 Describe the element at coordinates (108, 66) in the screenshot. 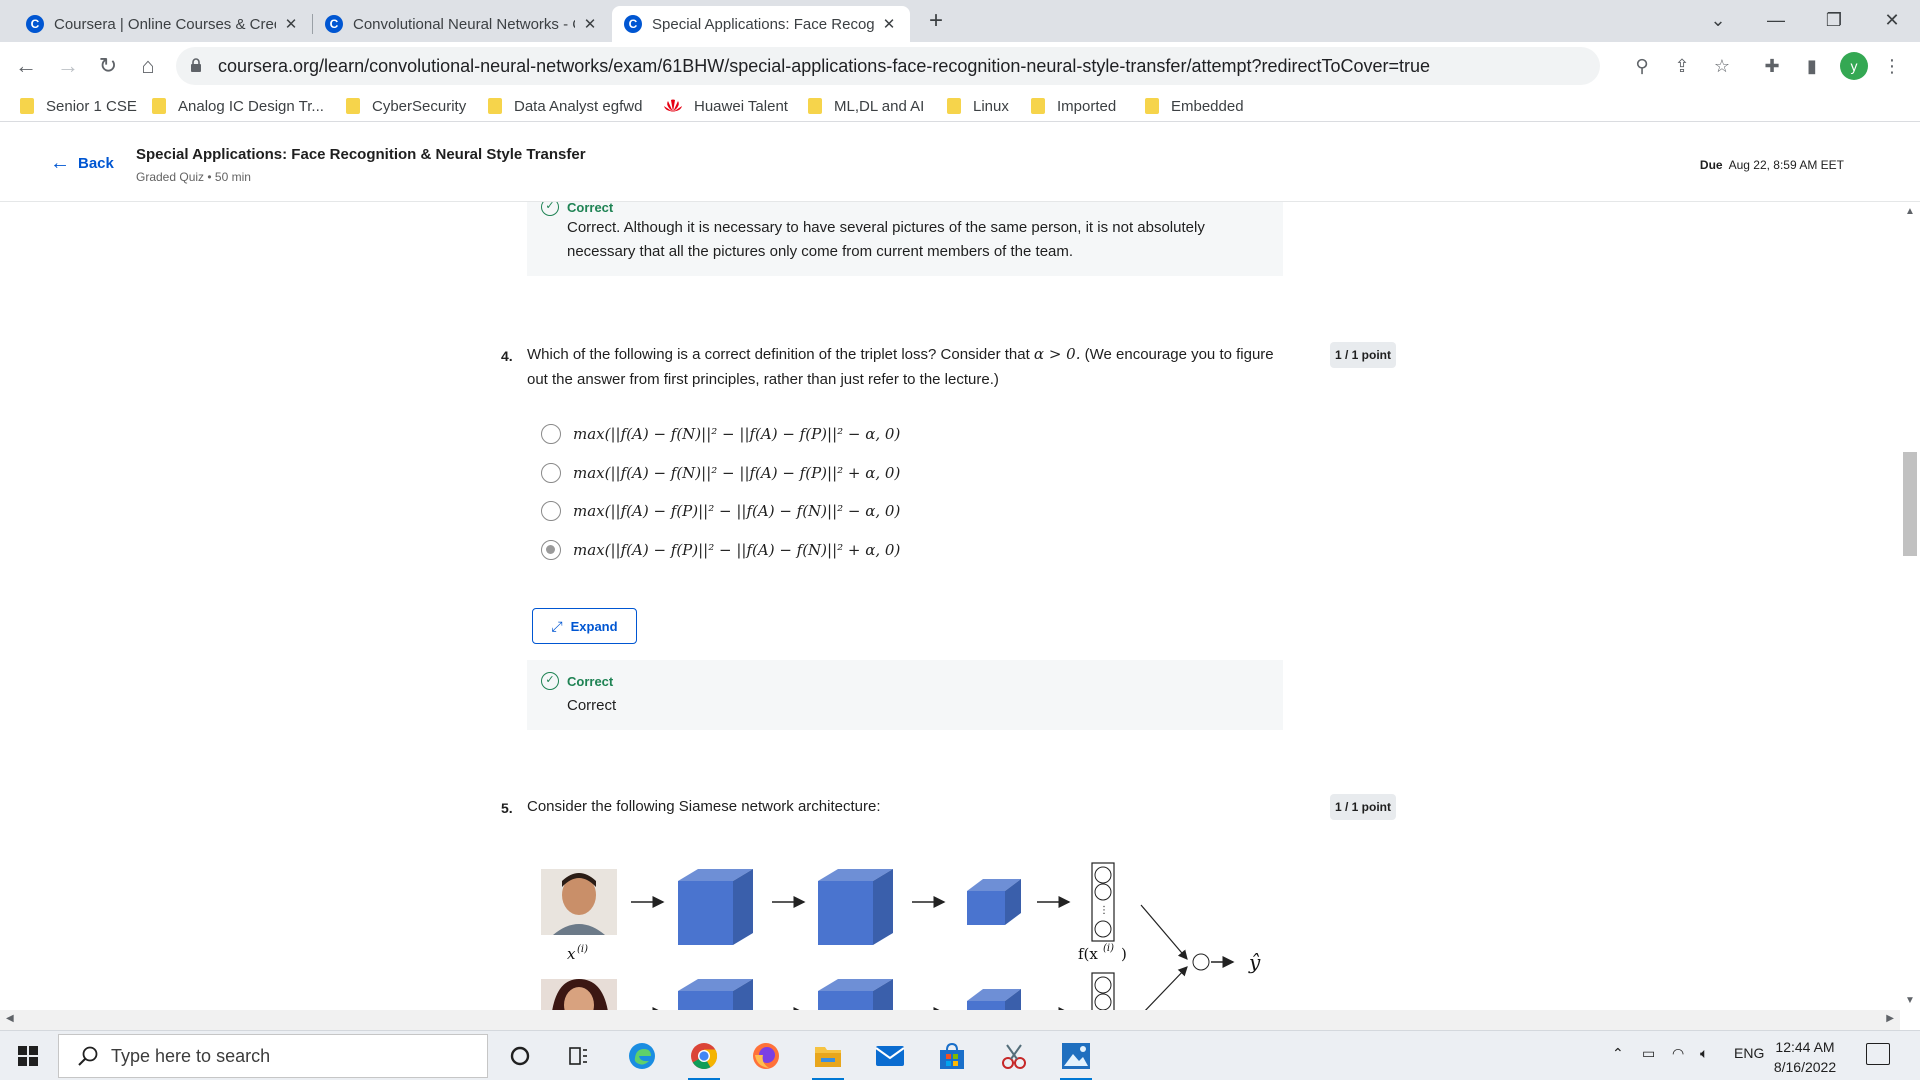

I see `reload-icon: ↻` at that location.